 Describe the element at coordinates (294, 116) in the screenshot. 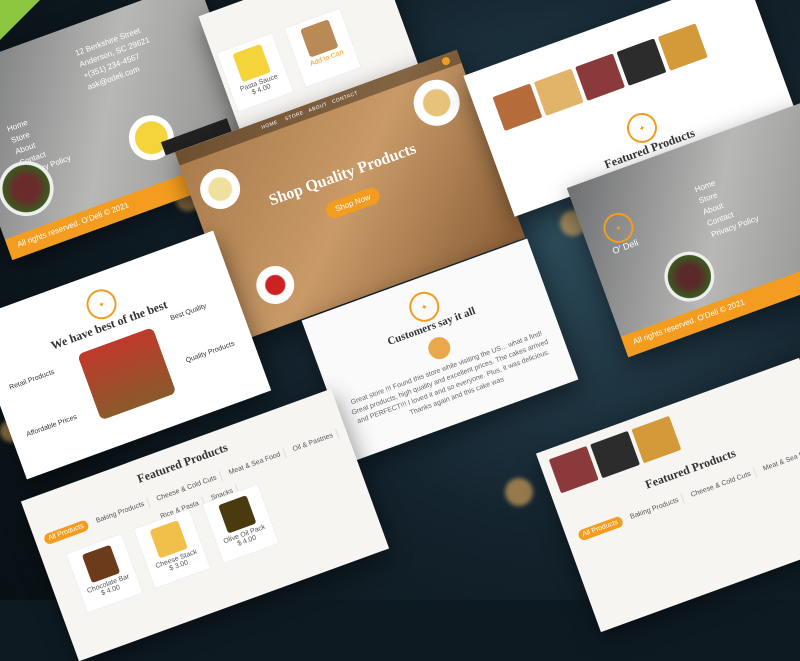

I see `nav-store: STORE` at that location.